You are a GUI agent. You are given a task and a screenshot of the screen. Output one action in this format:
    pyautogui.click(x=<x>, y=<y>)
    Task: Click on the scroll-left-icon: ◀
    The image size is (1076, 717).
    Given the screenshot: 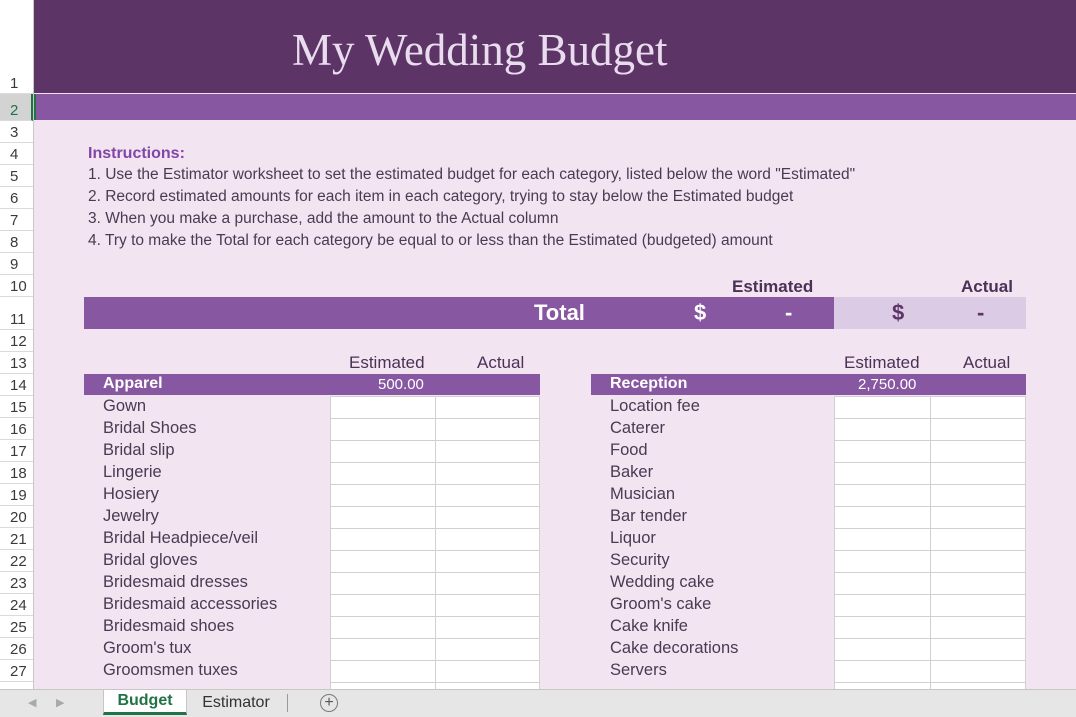 What is the action you would take?
    pyautogui.click(x=32, y=702)
    